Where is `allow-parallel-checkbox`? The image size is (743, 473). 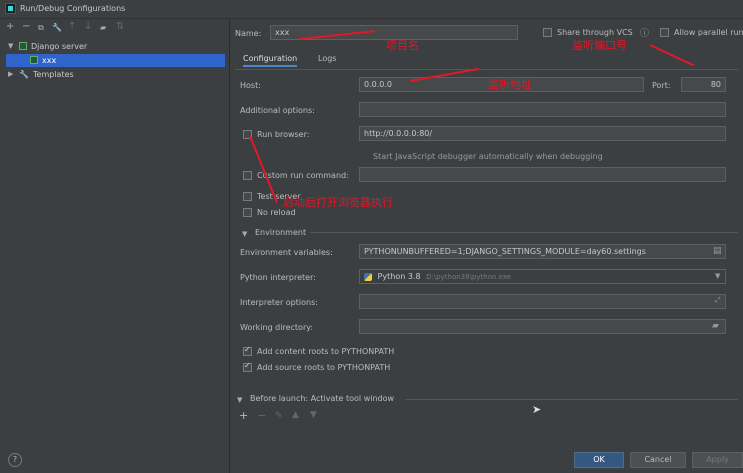
allow-parallel-checkbox is located at coordinates (664, 32).